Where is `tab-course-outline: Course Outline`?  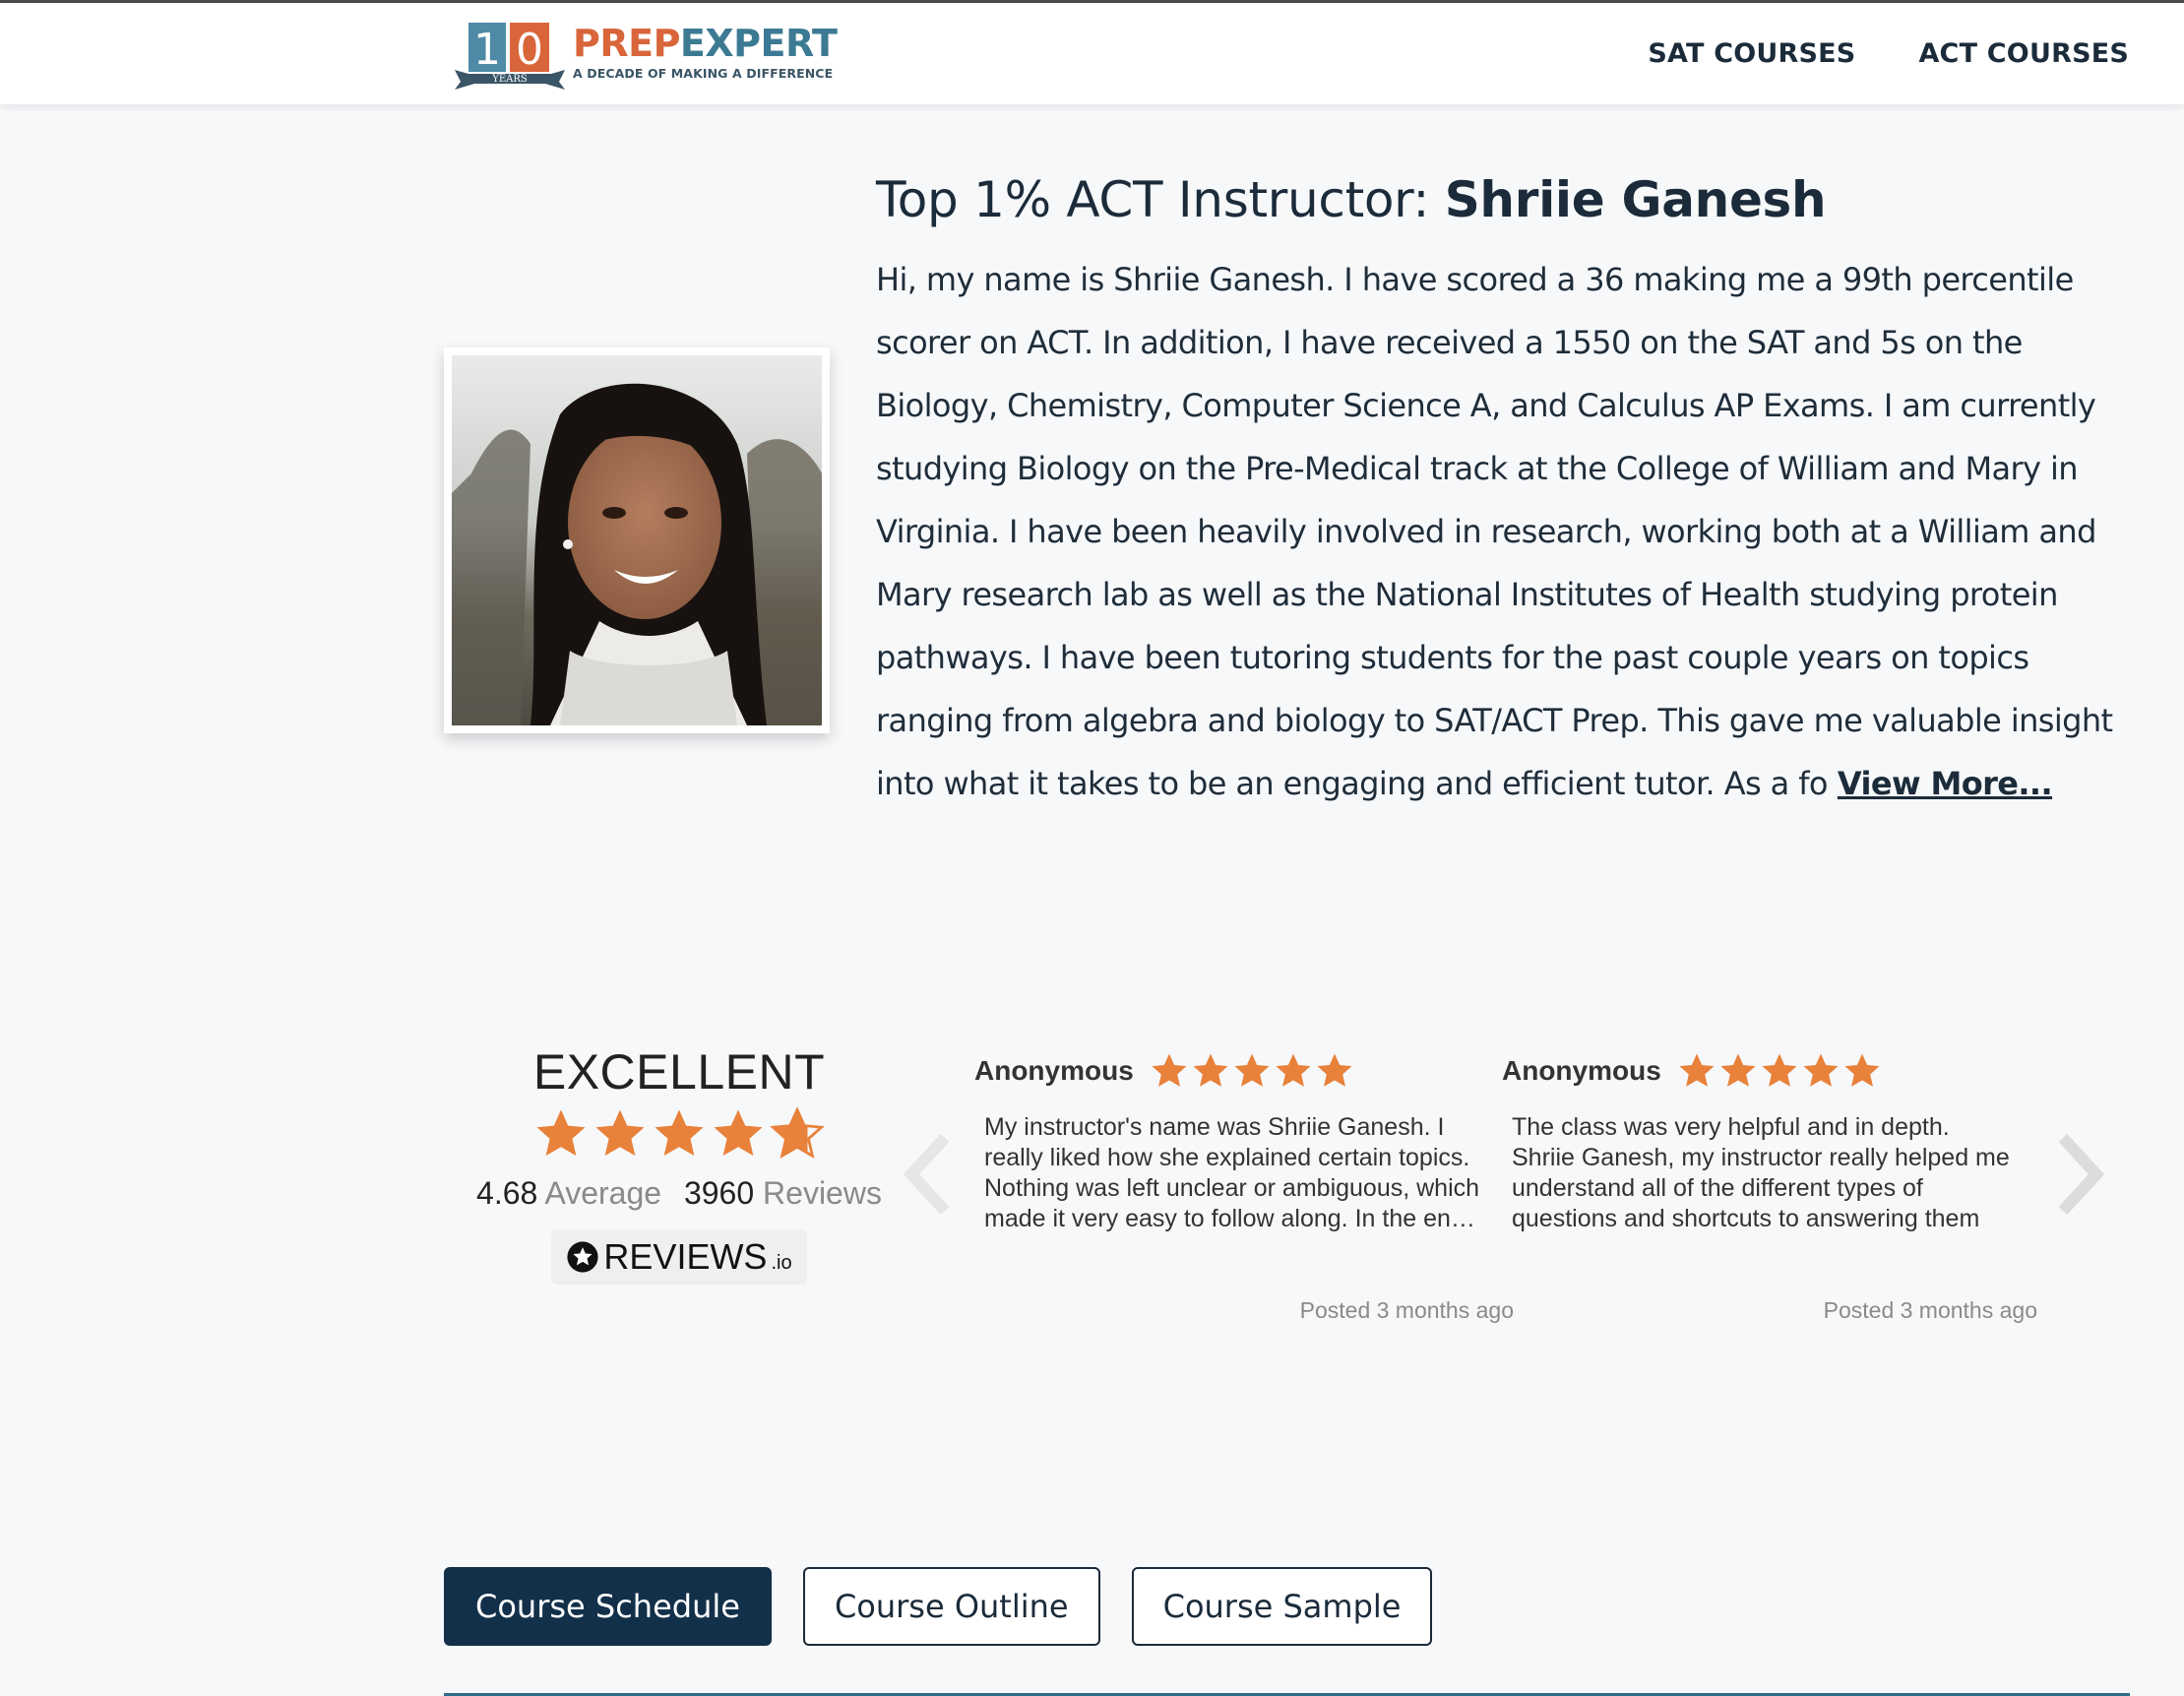 tab-course-outline: Course Outline is located at coordinates (951, 1607).